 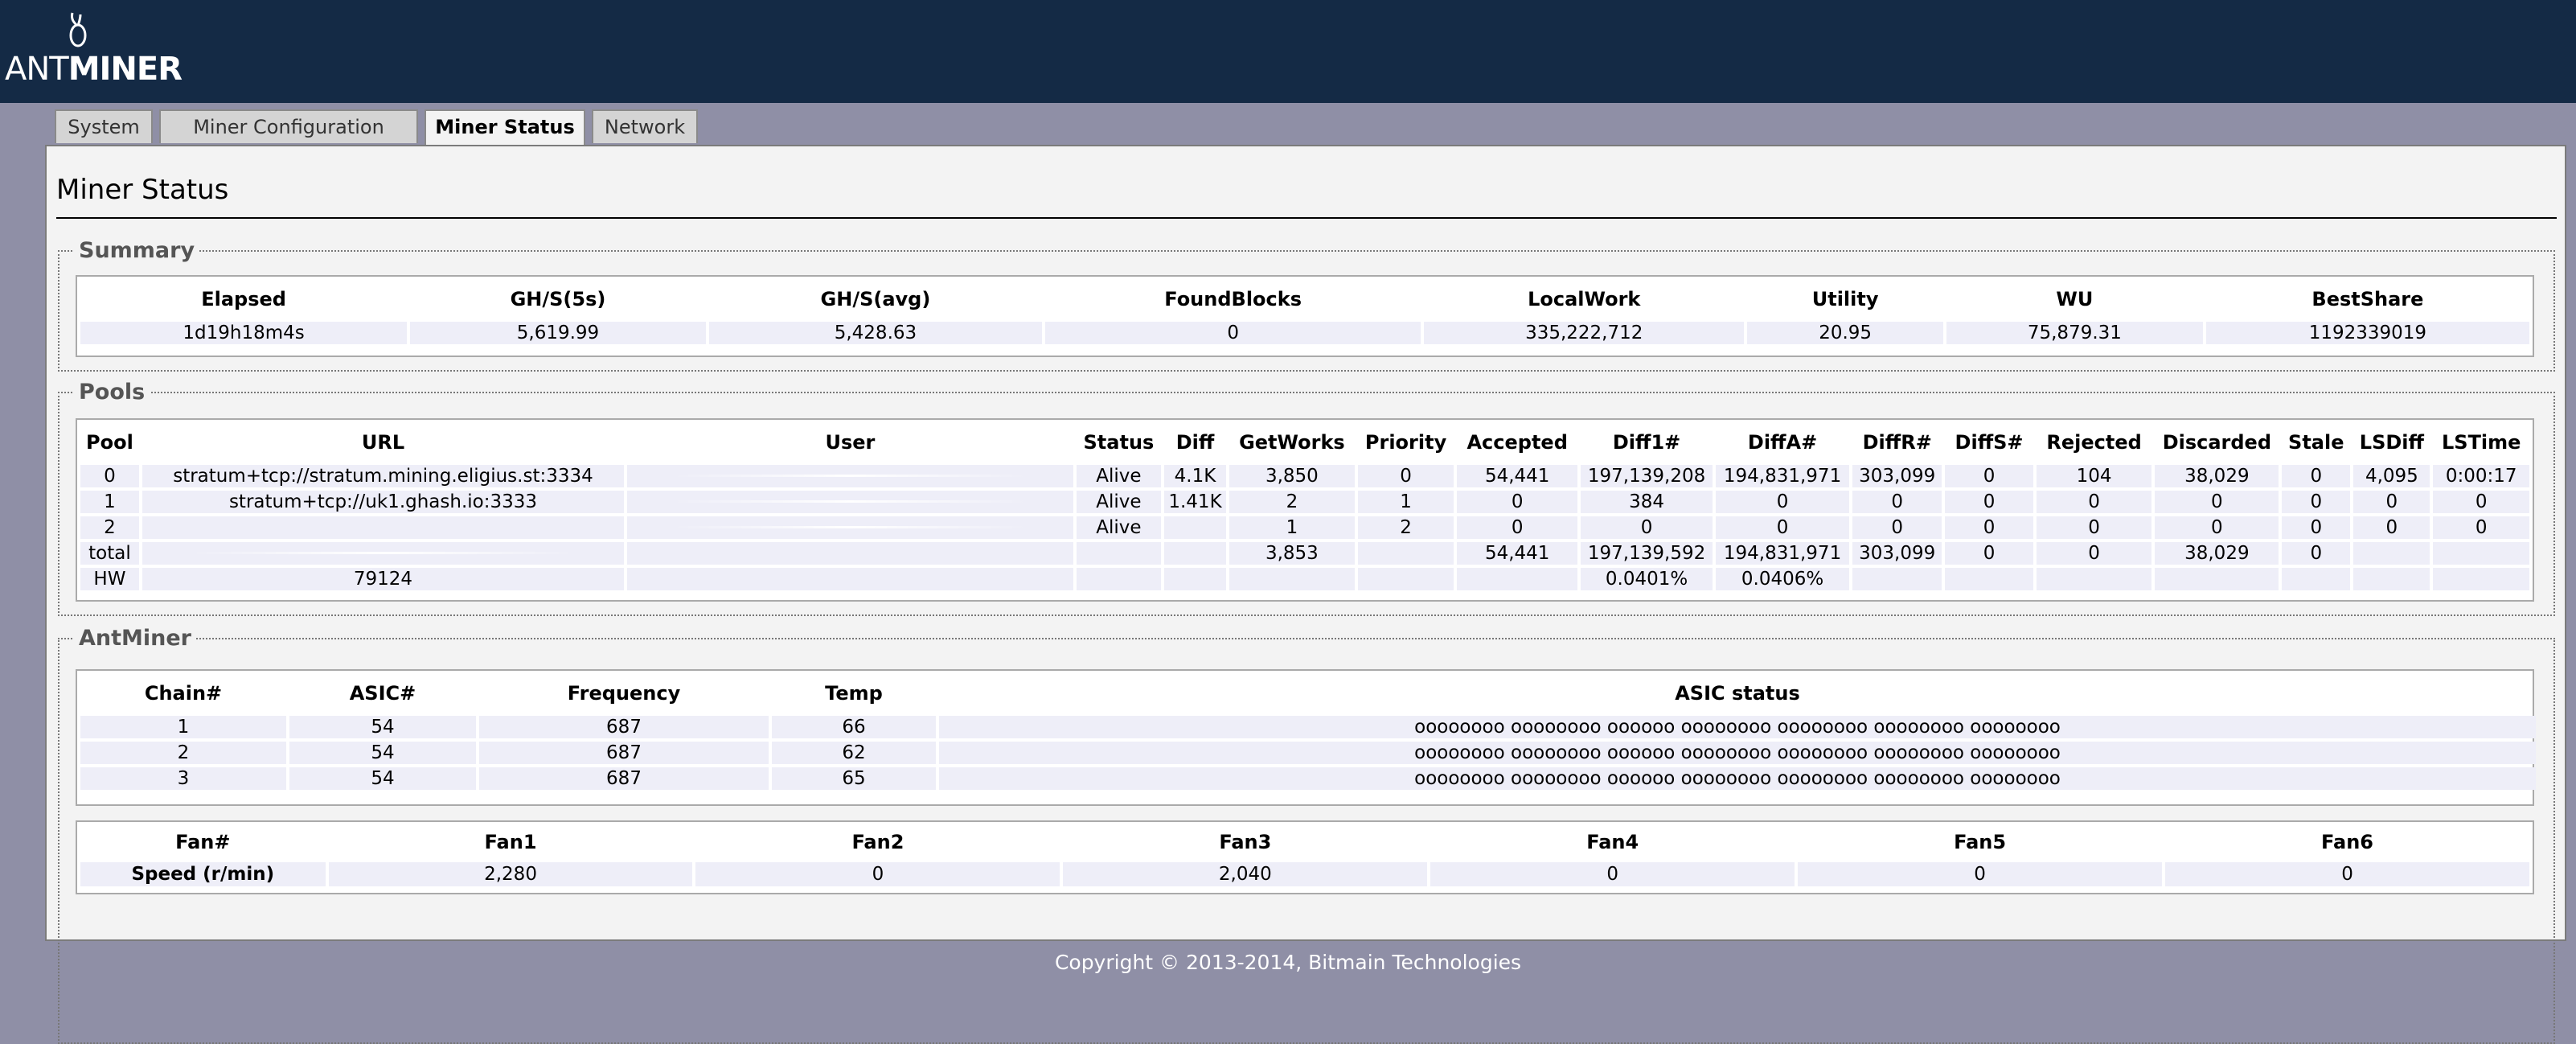 What do you see at coordinates (1308, 693) in the screenshot?
I see `chain-header-row: Chain# ASIC# Frequency Temp ASIC status` at bounding box center [1308, 693].